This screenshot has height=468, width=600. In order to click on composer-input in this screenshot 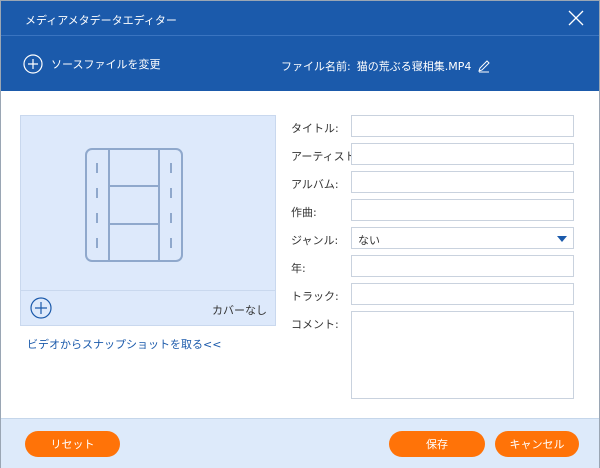, I will do `click(462, 210)`.